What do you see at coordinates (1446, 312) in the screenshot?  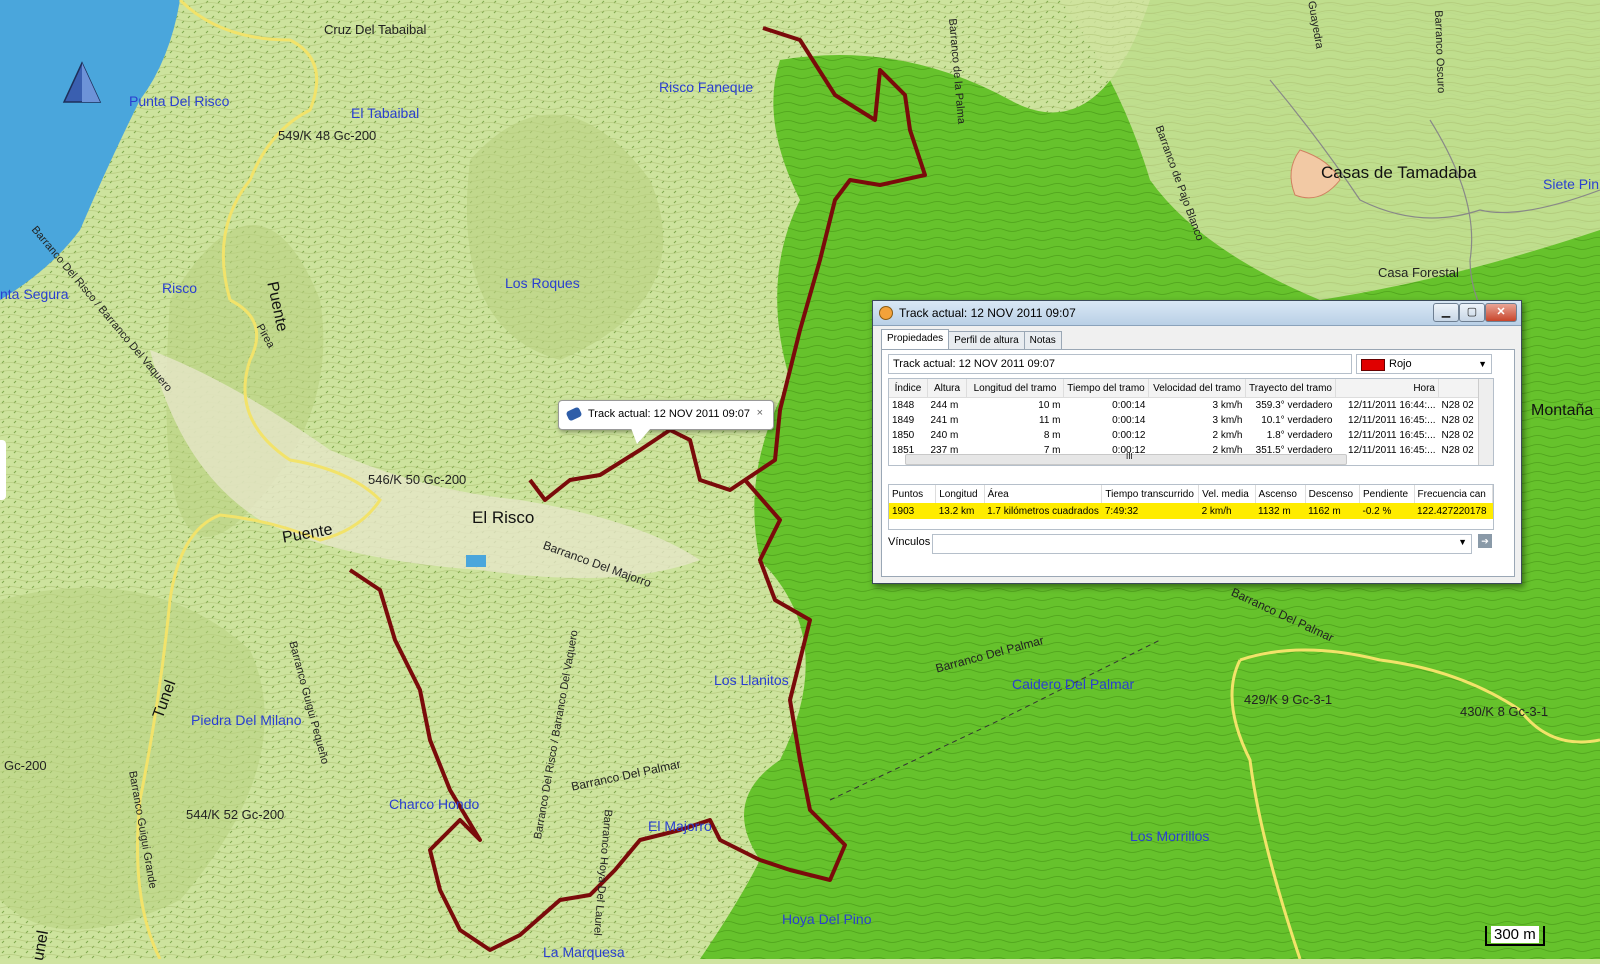 I see `minimize-button: ▁` at bounding box center [1446, 312].